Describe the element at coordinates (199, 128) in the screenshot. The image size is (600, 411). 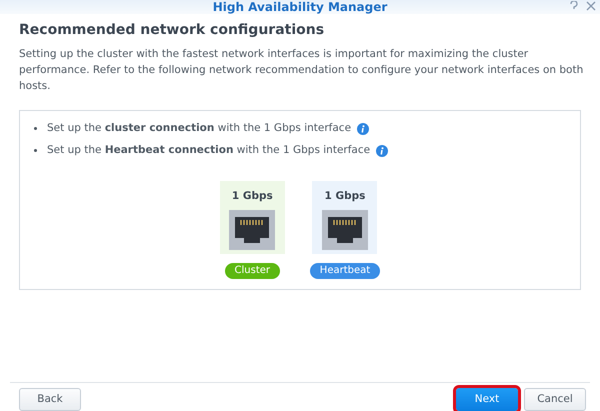
I see `recommendation-text: Set up the cluster connection with the 1 Gbps interface` at that location.